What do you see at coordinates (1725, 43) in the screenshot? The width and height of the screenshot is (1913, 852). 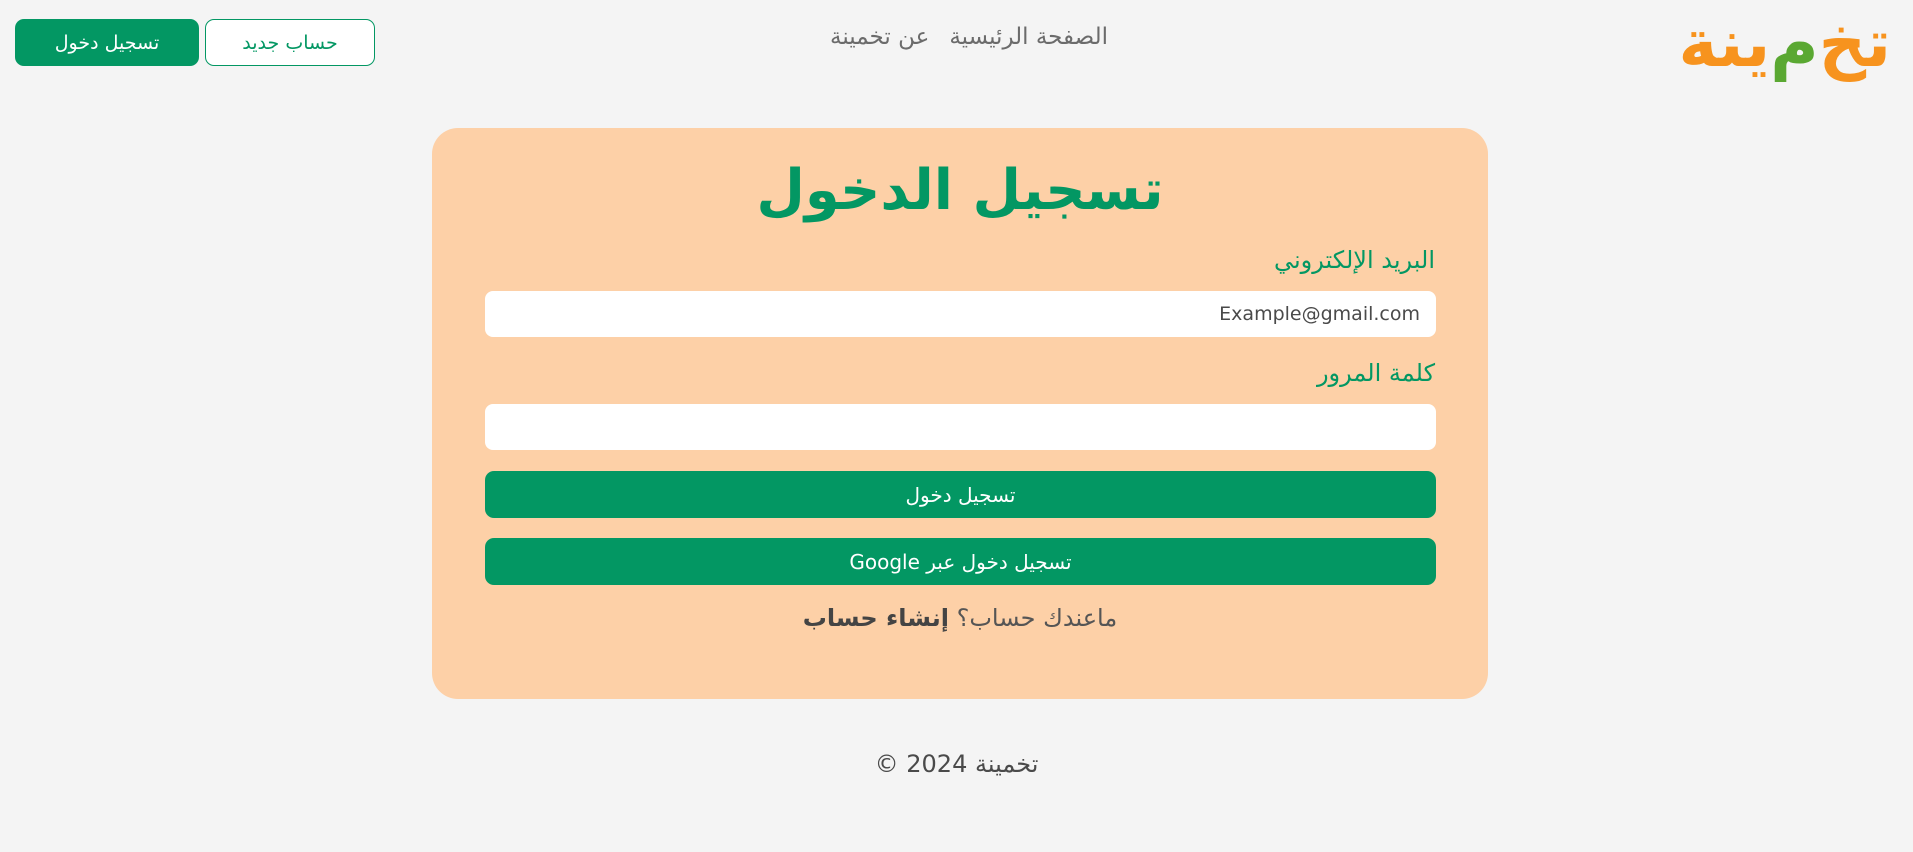 I see `logo-part-3: ينة` at bounding box center [1725, 43].